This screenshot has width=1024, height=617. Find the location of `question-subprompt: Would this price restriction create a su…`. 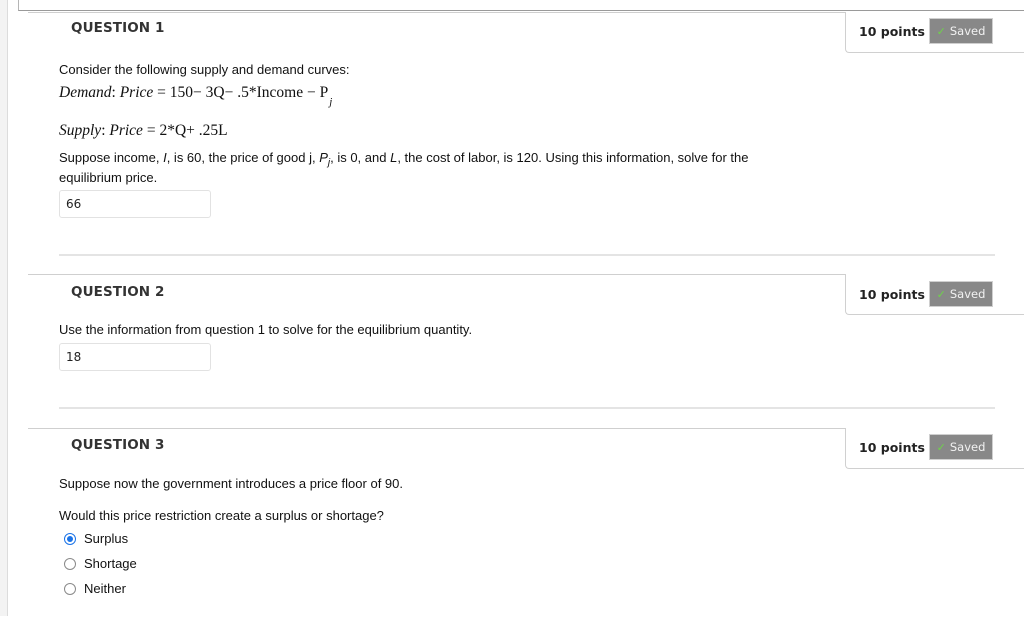

question-subprompt: Would this price restriction create a su… is located at coordinates (221, 515).